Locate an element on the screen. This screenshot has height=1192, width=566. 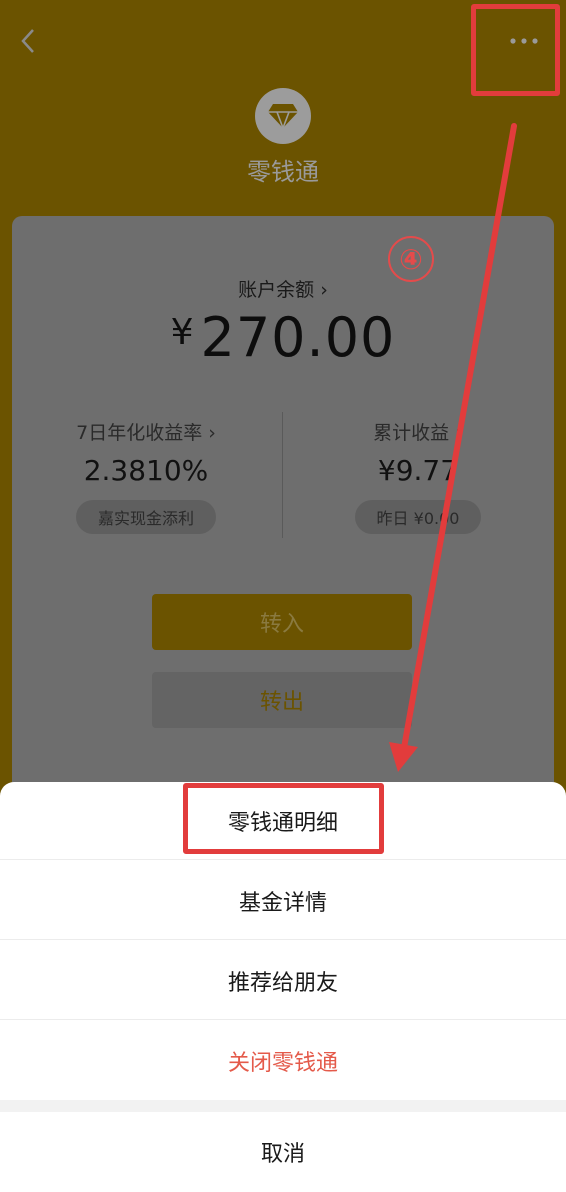
back-button is located at coordinates (28, 41).